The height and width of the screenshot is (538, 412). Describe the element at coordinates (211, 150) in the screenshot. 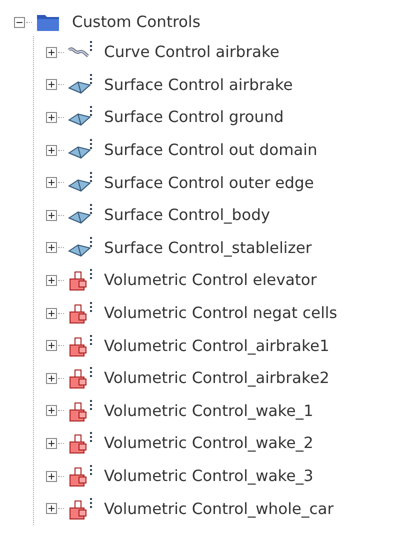

I see `tree-item: Surface Control out domain` at that location.